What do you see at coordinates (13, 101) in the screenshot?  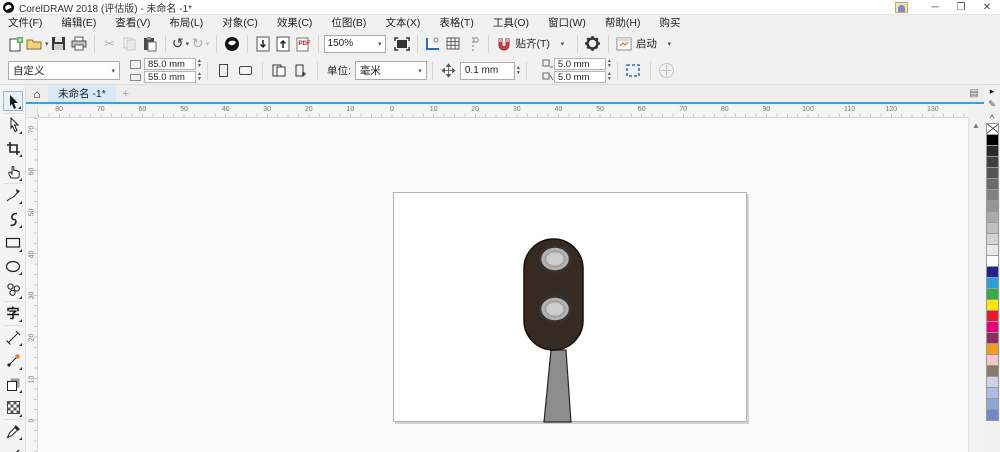 I see `pick-tool` at bounding box center [13, 101].